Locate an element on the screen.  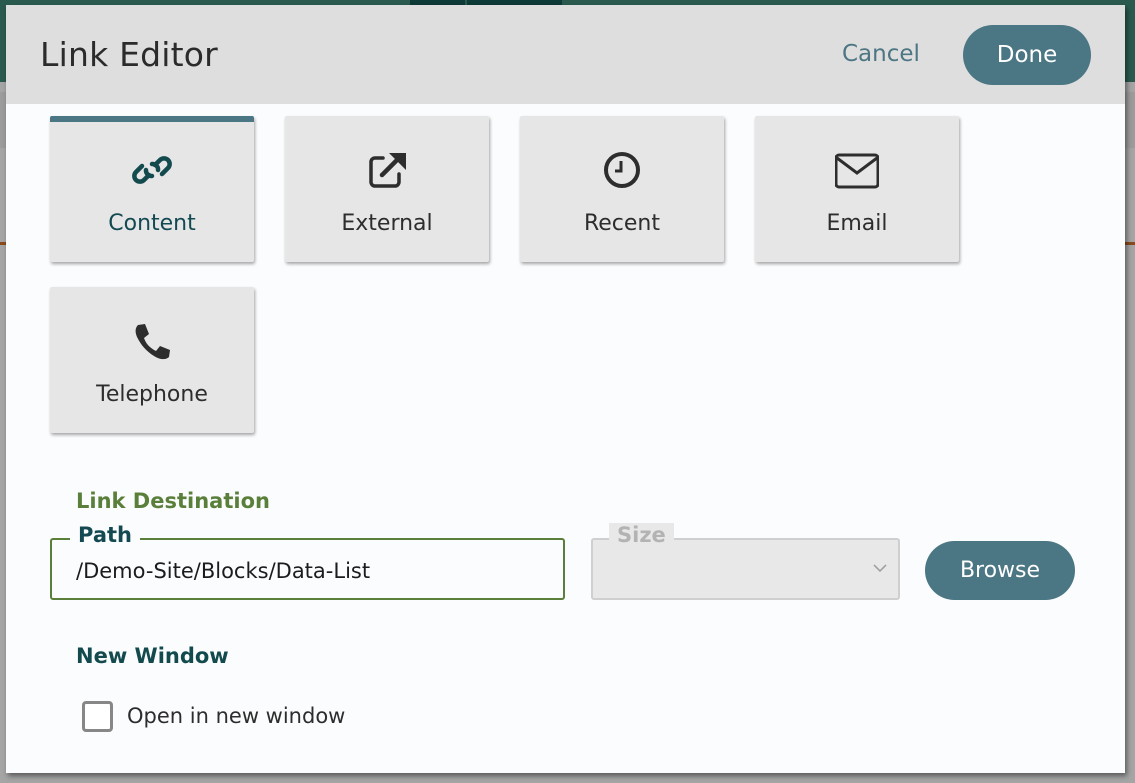
open-in-new-window-label: Open in new window is located at coordinates (236, 716).